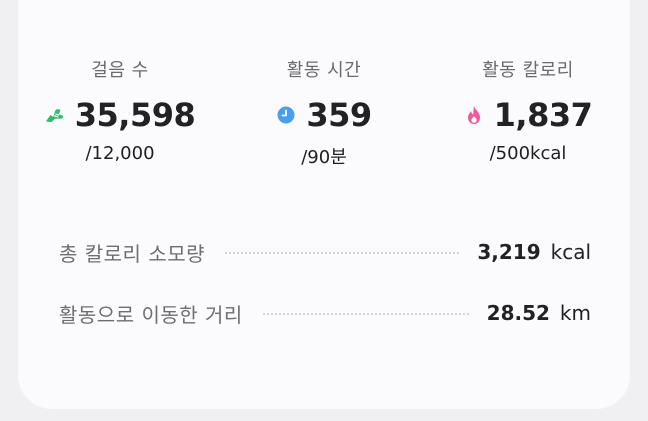 This screenshot has width=648, height=421. I want to click on active-time-value: 359, so click(339, 115).